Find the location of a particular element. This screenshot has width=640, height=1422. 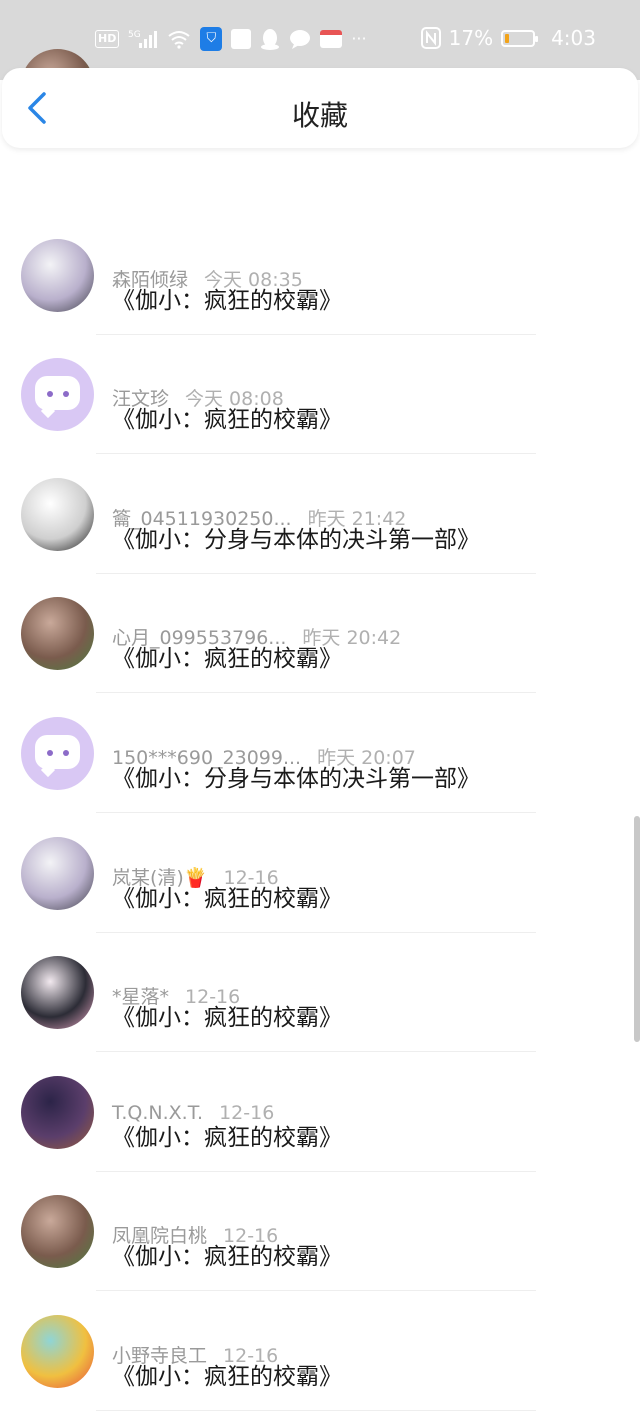

kuromi-avatar is located at coordinates (57, 993).